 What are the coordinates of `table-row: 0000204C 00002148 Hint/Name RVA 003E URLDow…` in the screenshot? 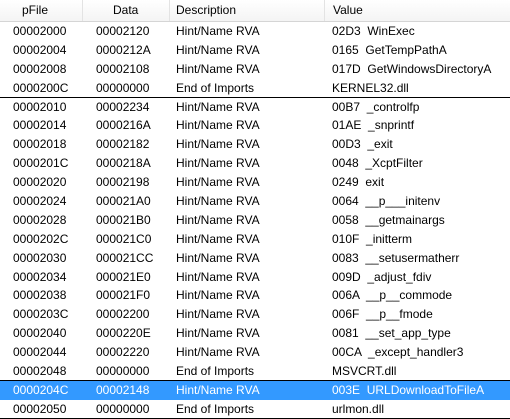 It's located at (255, 390).